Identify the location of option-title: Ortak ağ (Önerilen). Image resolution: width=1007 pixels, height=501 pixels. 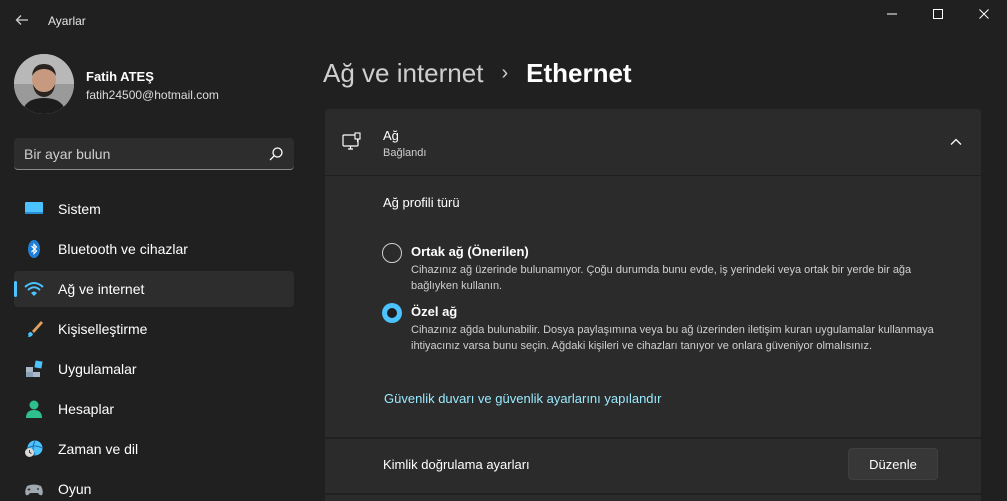
(470, 251).